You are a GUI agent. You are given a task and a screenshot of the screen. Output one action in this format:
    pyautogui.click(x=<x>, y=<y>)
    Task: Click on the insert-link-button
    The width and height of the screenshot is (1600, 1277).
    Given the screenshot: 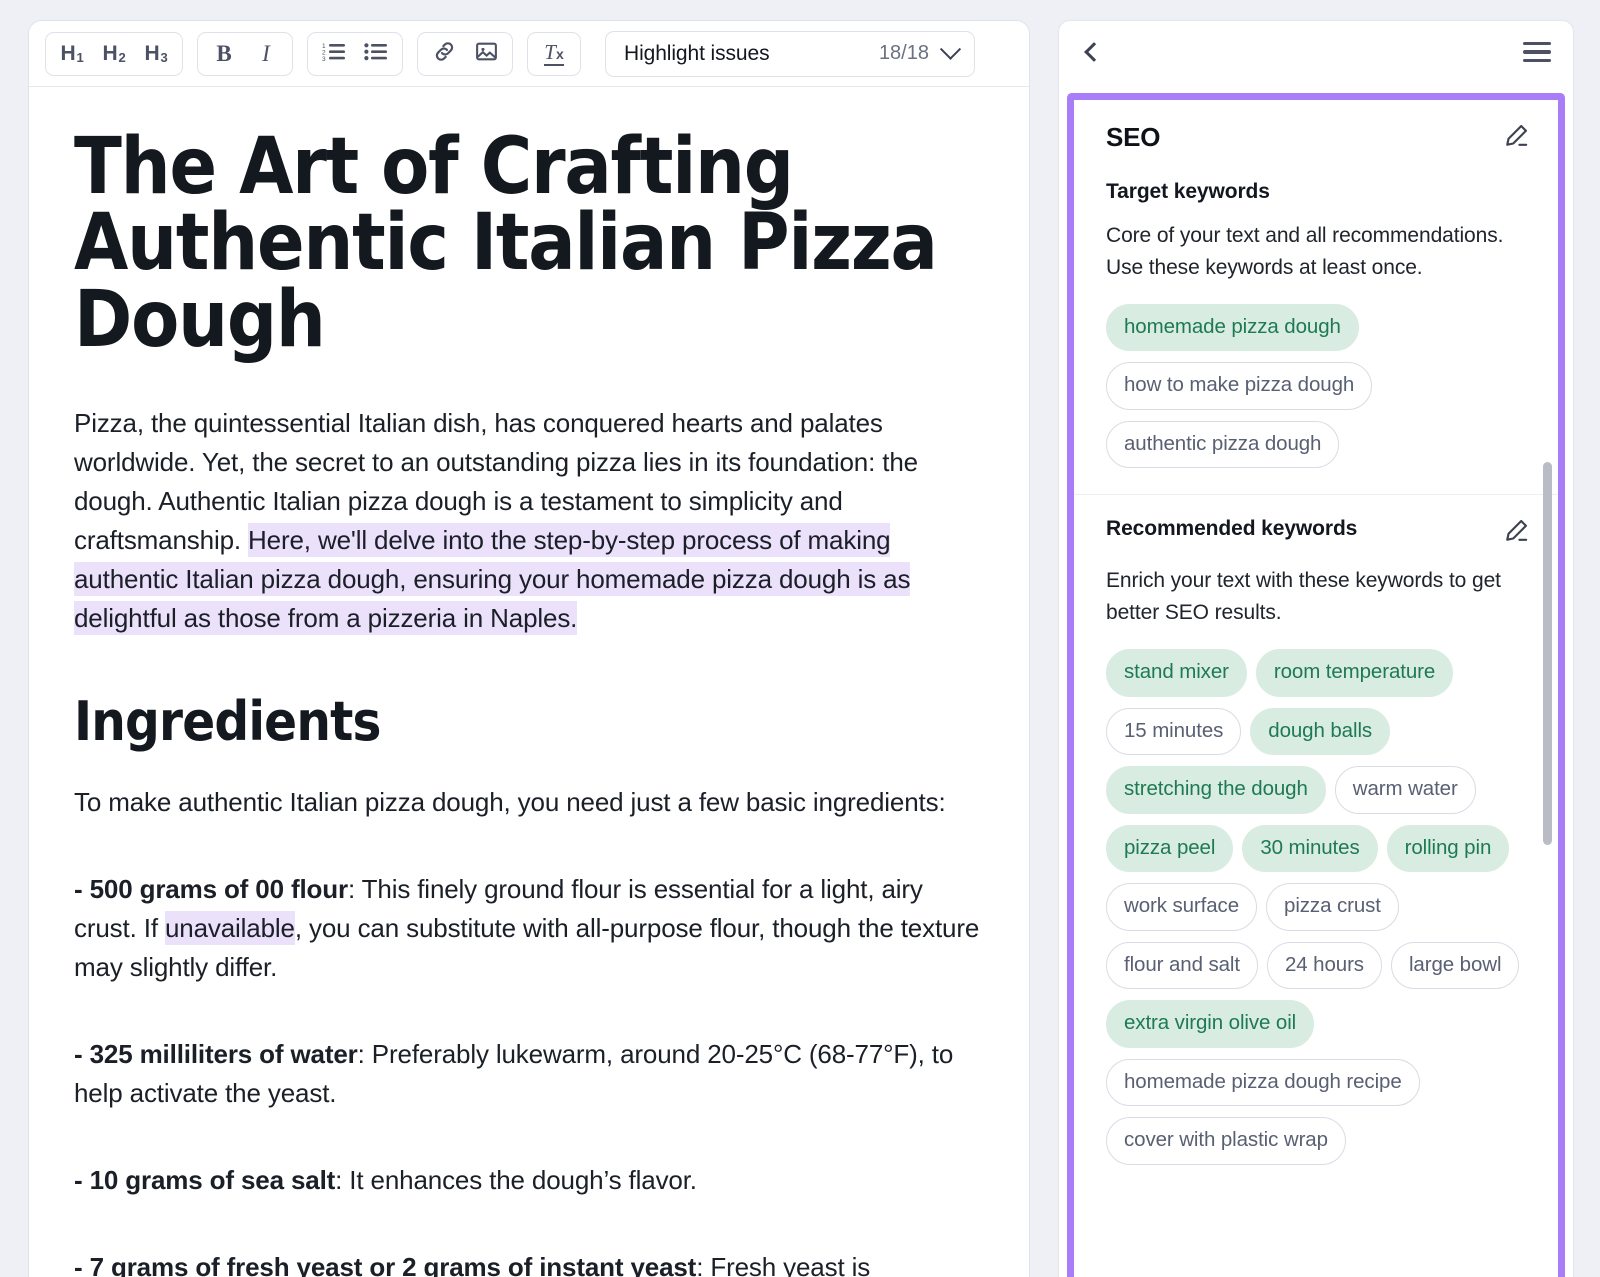 What is the action you would take?
    pyautogui.click(x=444, y=54)
    